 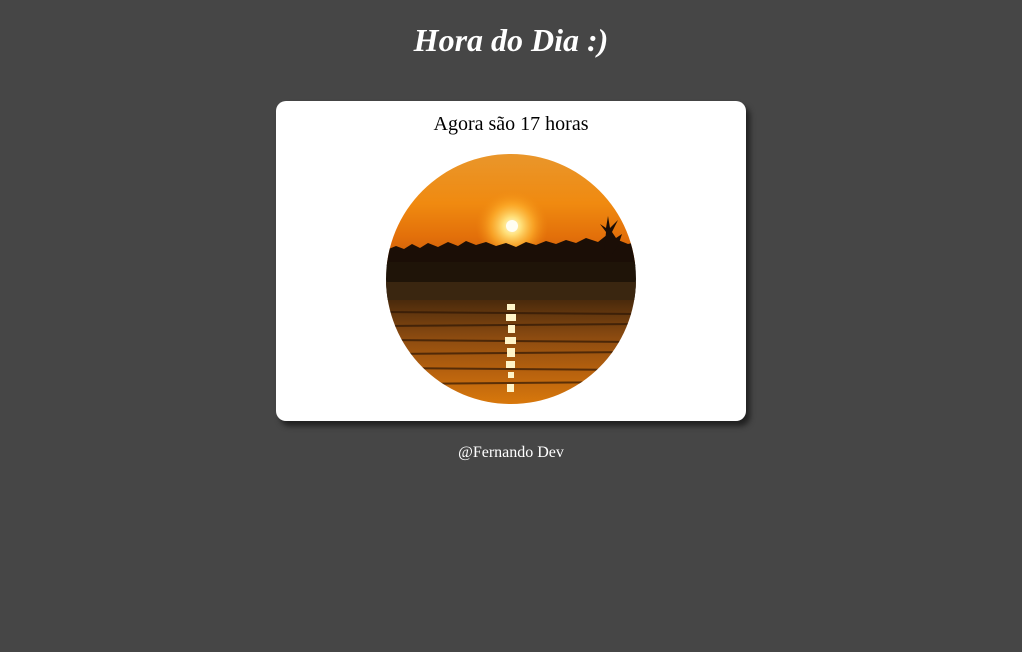 I want to click on sunset-image, so click(x=511, y=279).